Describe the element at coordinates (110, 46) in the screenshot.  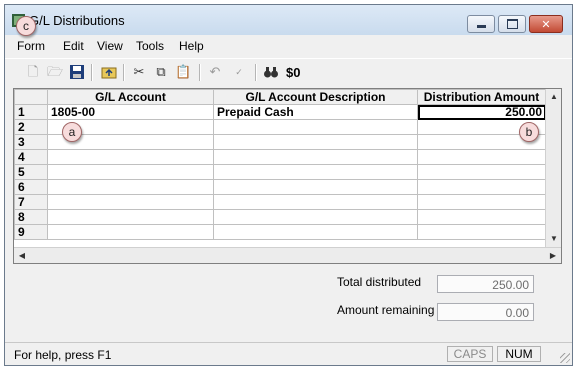
I see `menu-view: View` at that location.